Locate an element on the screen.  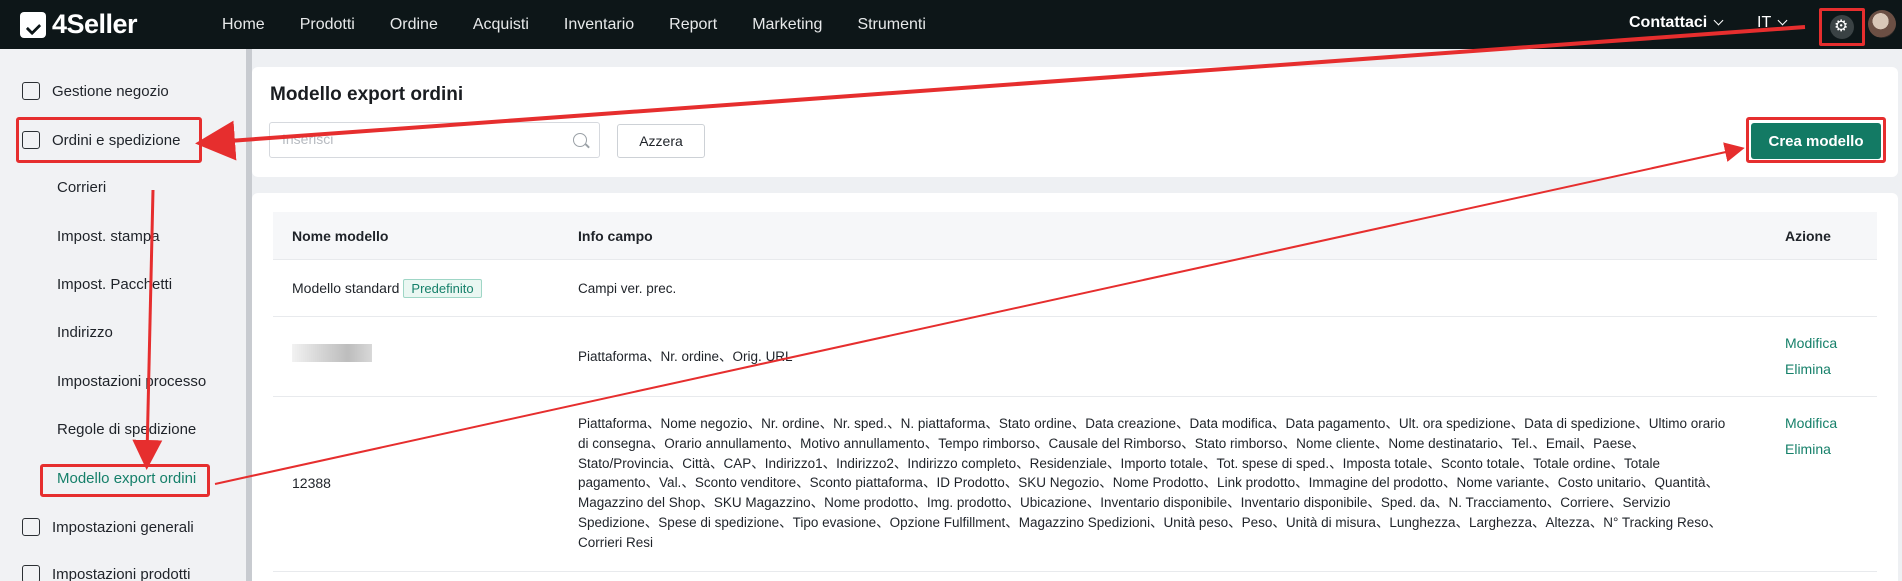
sidebar-item-label: Impostazioni prodotti is located at coordinates (121, 573).